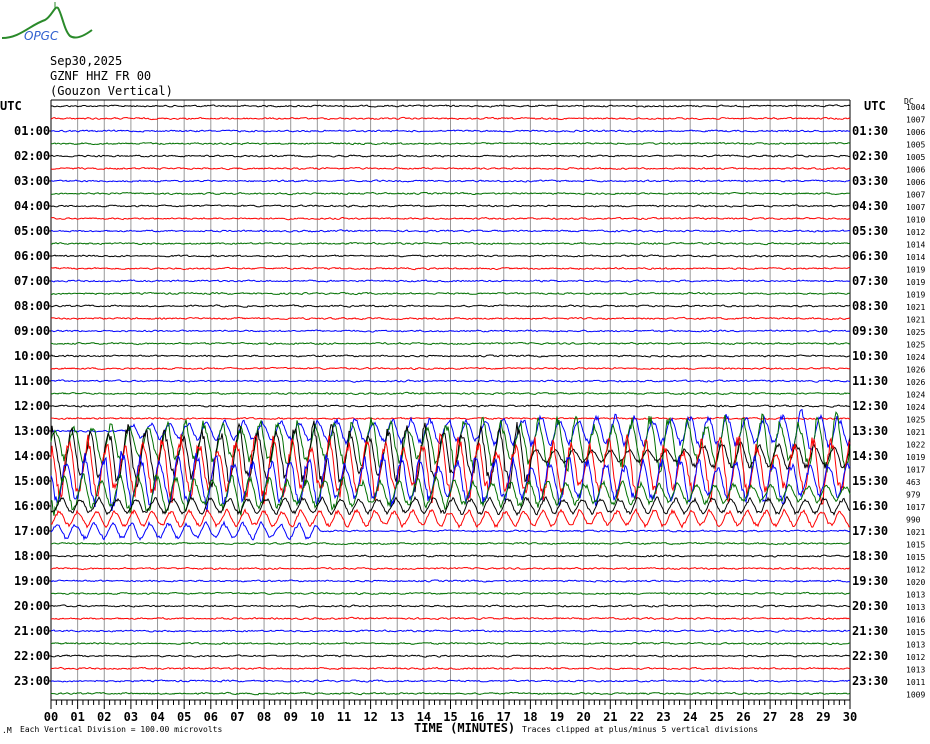  Describe the element at coordinates (663, 717) in the screenshot. I see `x-tick-label: 23` at that location.